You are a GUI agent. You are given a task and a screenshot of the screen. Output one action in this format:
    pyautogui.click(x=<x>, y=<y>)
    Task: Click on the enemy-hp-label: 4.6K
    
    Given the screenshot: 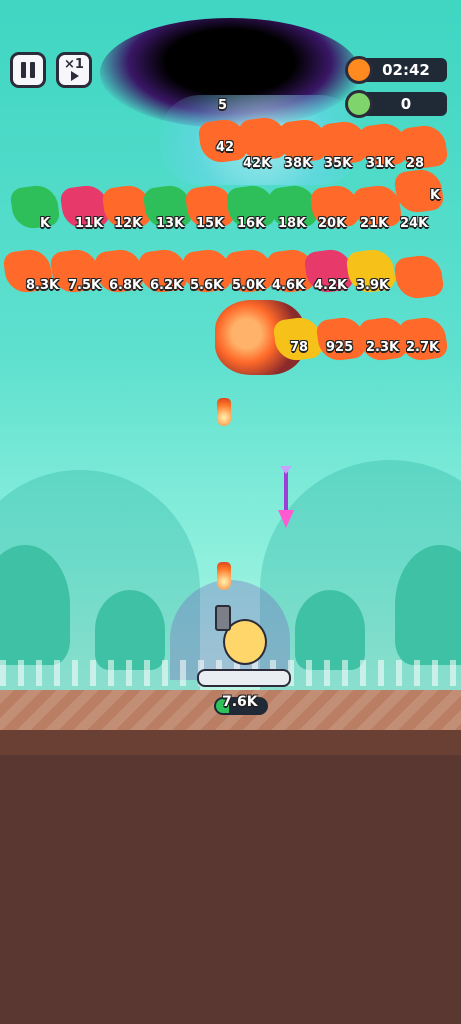 What is the action you would take?
    pyautogui.click(x=289, y=285)
    